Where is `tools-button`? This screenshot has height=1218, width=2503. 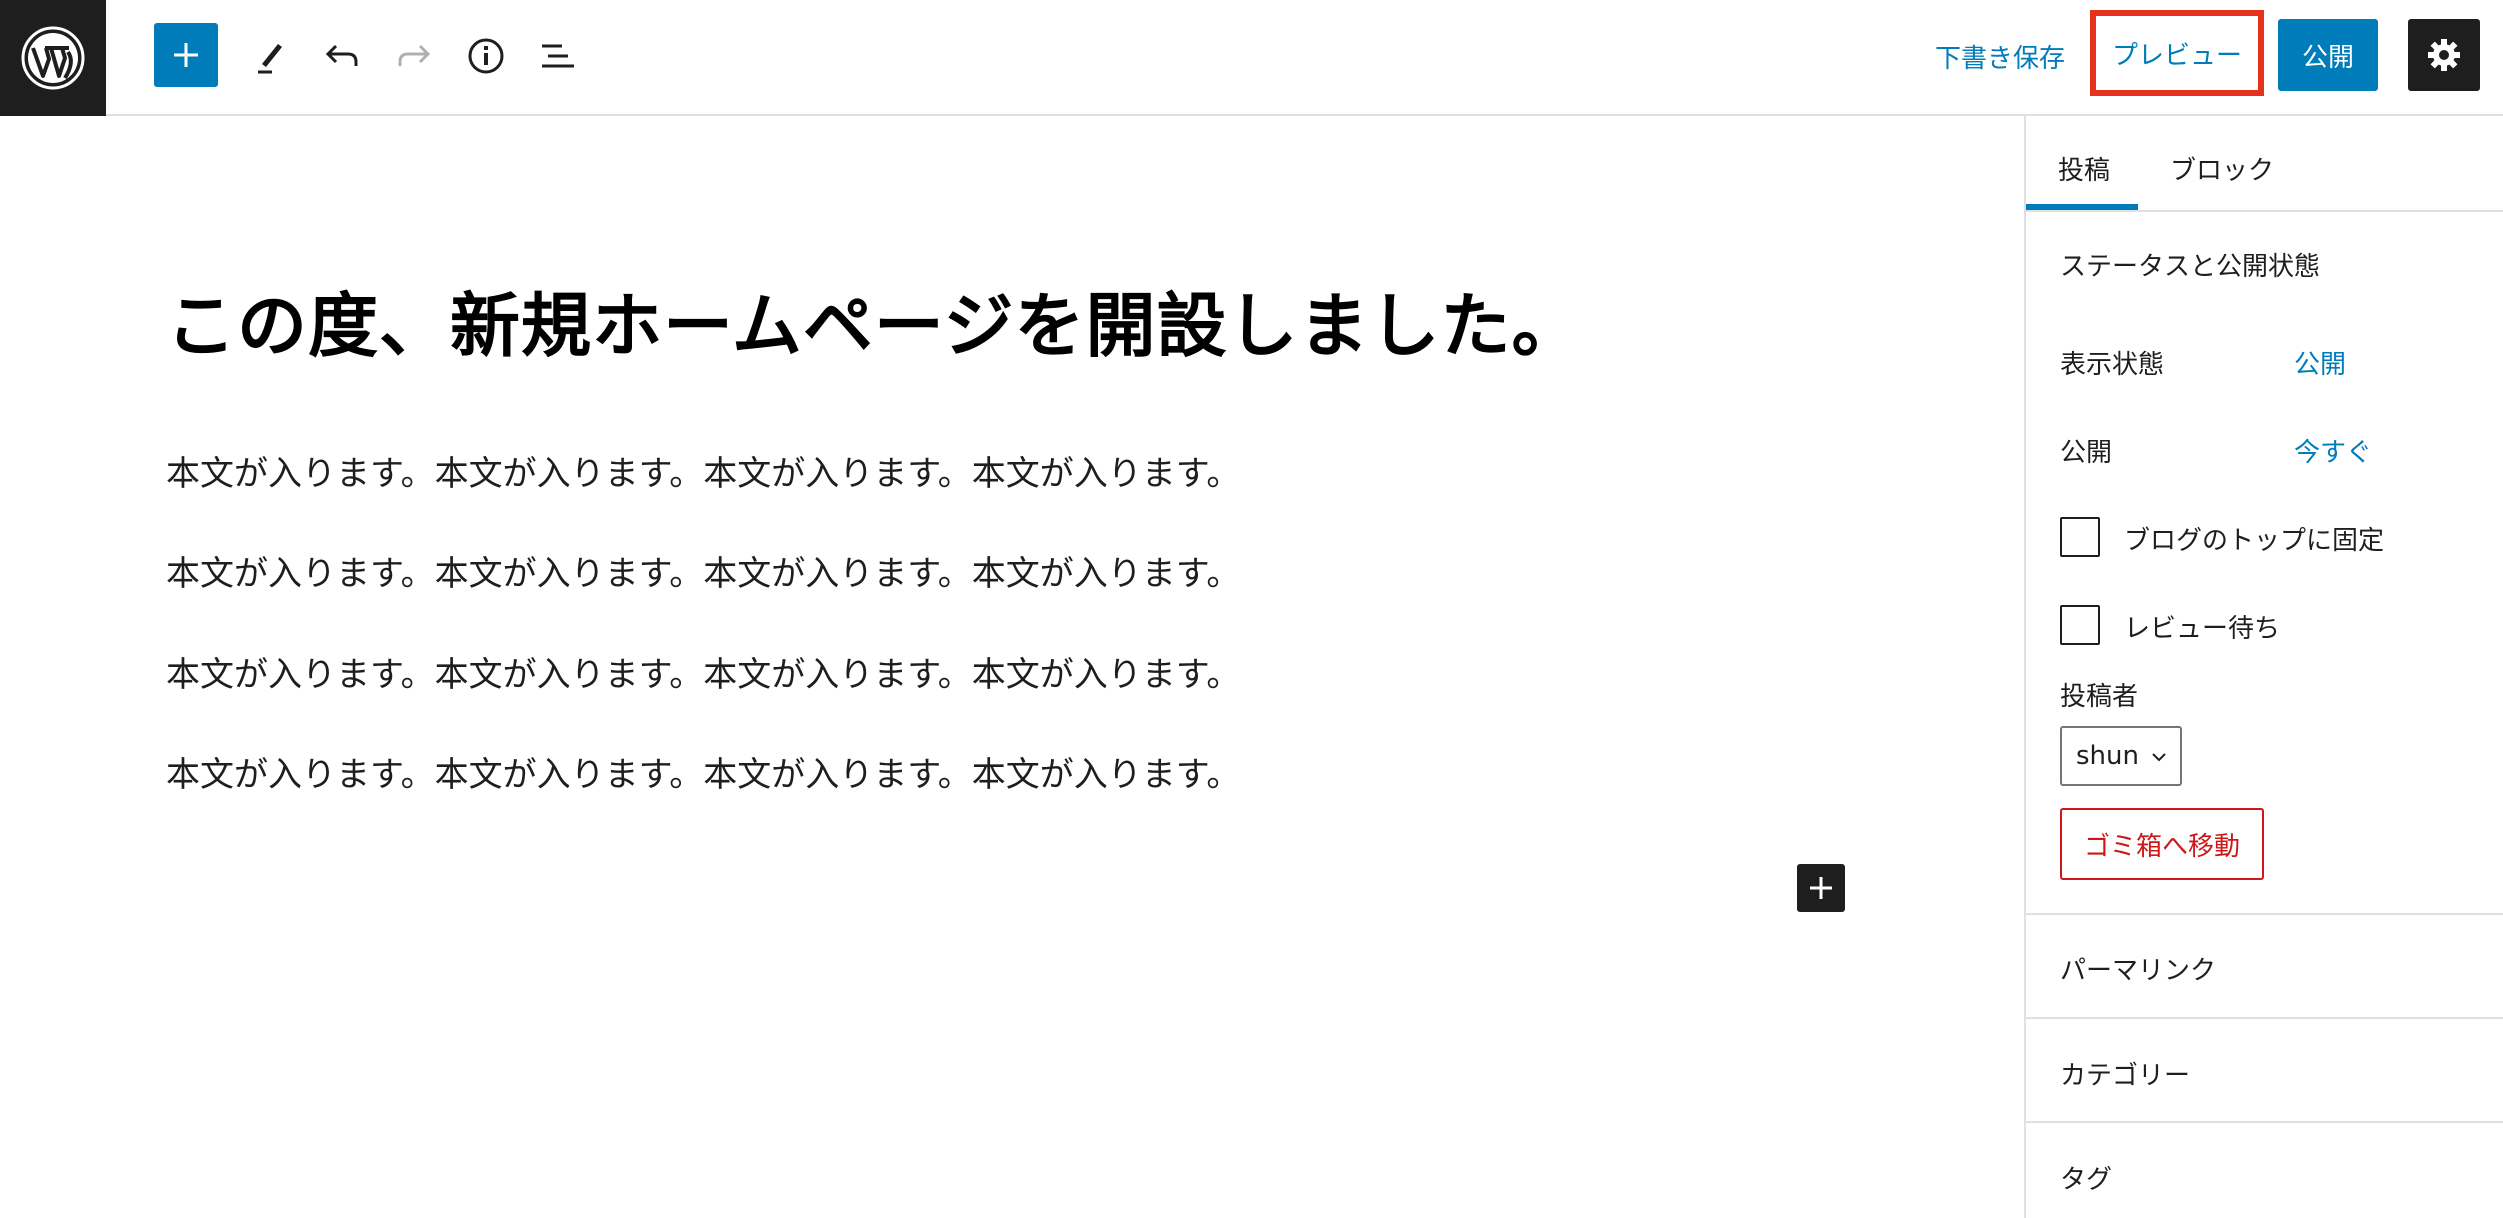 tools-button is located at coordinates (270, 56).